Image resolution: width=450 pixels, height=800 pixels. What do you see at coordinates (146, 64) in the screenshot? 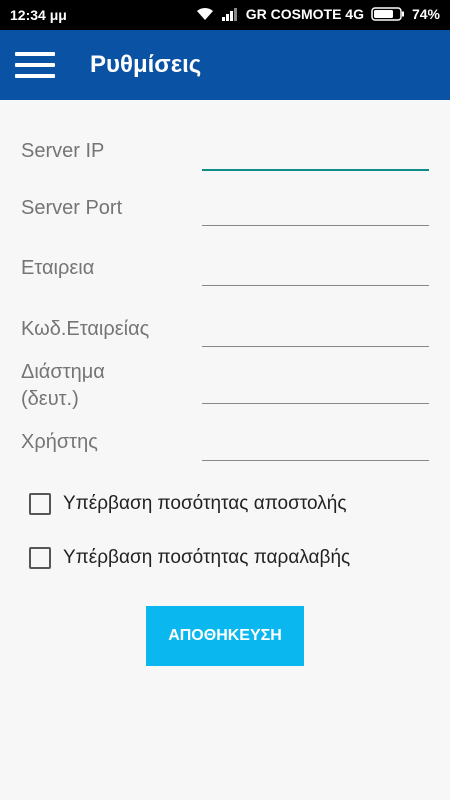
I see `page-title: Ρυθμίσεις` at bounding box center [146, 64].